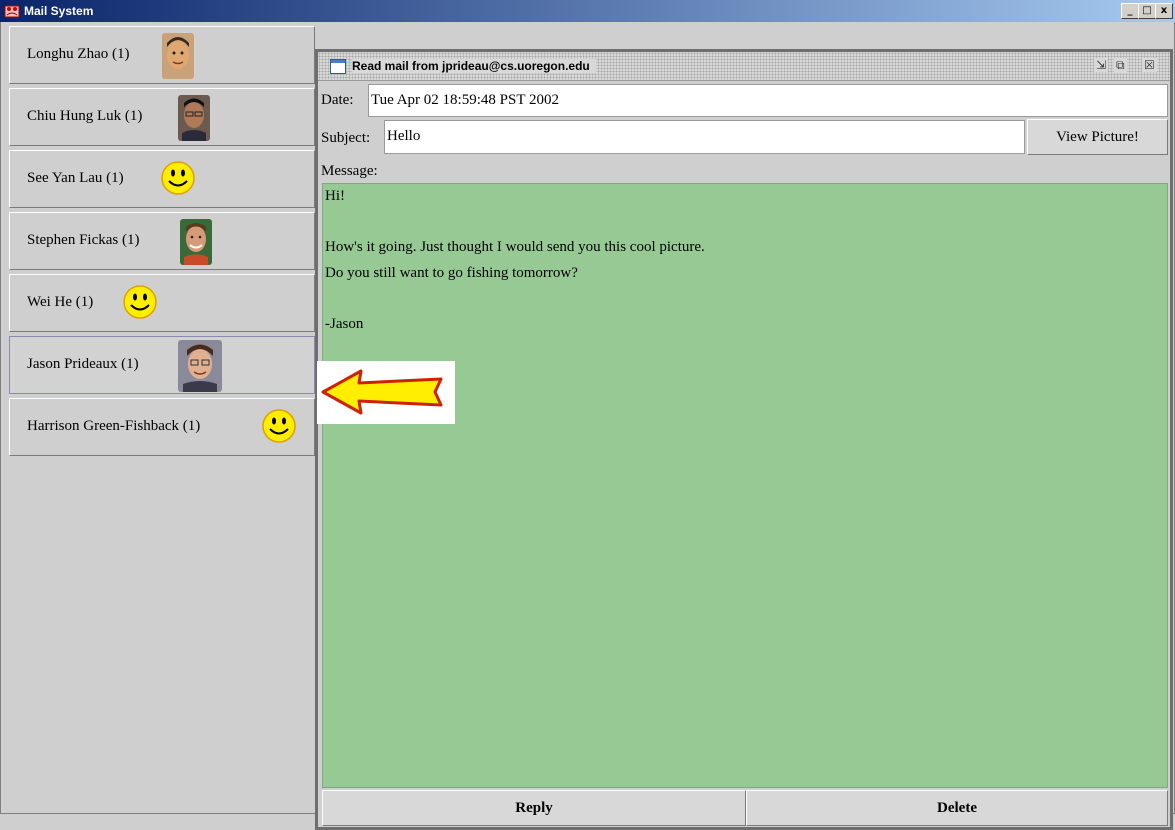  Describe the element at coordinates (587, 11) in the screenshot. I see `window-titlebar: Mail System _ □ x` at that location.